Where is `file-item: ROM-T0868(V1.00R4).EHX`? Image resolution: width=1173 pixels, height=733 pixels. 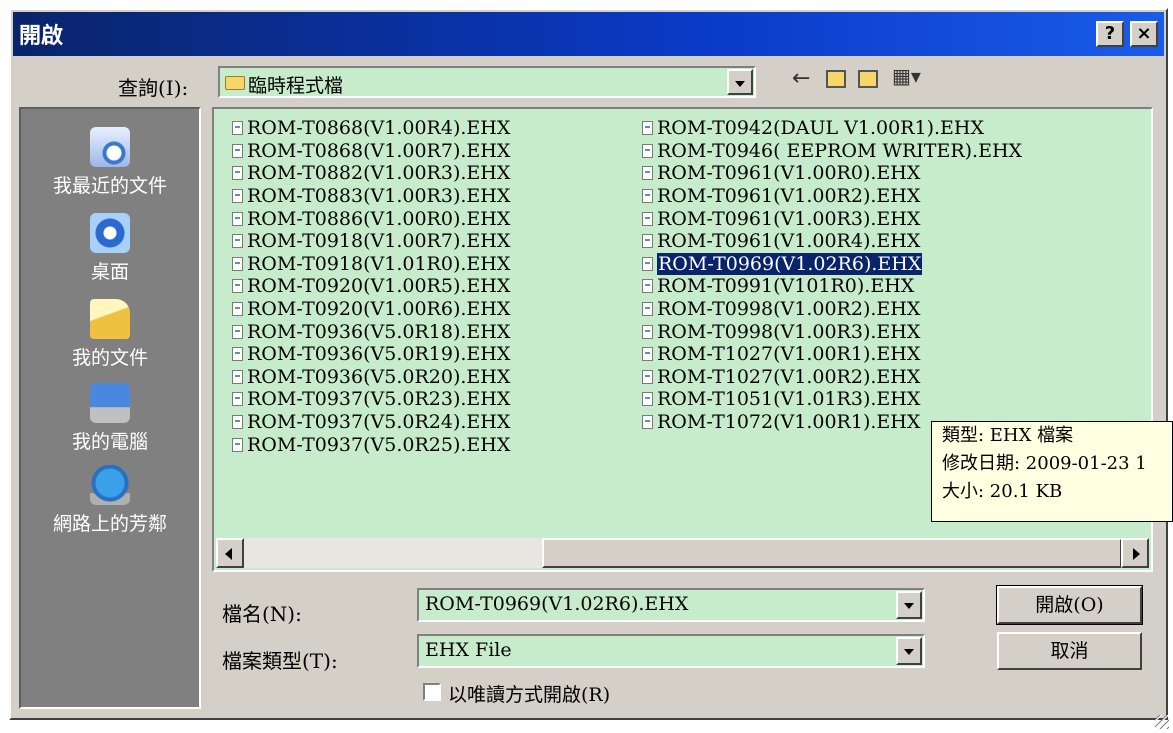 file-item: ROM-T0868(V1.00R4).EHX is located at coordinates (370, 128).